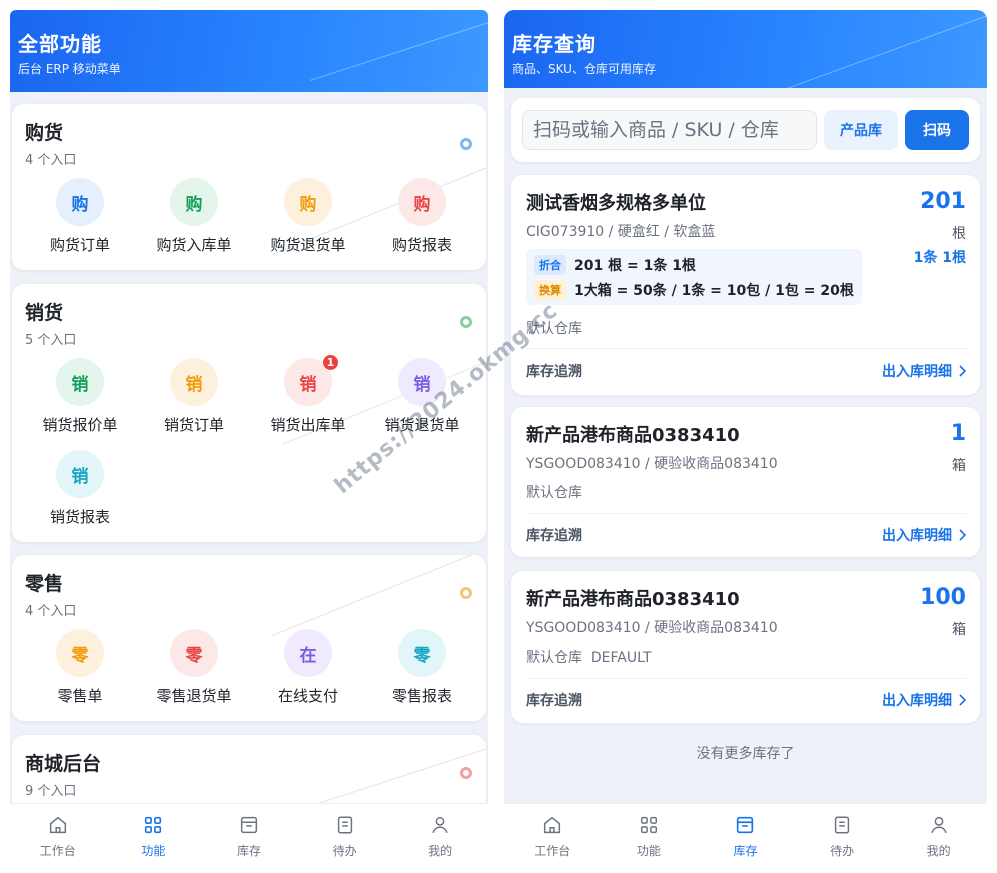 The height and width of the screenshot is (873, 997). I want to click on menu-item-purchase-receipt: 购 购货入库单, so click(194, 224).